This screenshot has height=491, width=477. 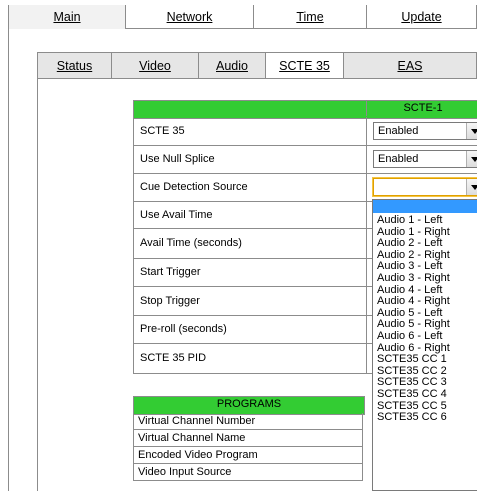 I want to click on tab-eas-label: EAS, so click(x=410, y=65).